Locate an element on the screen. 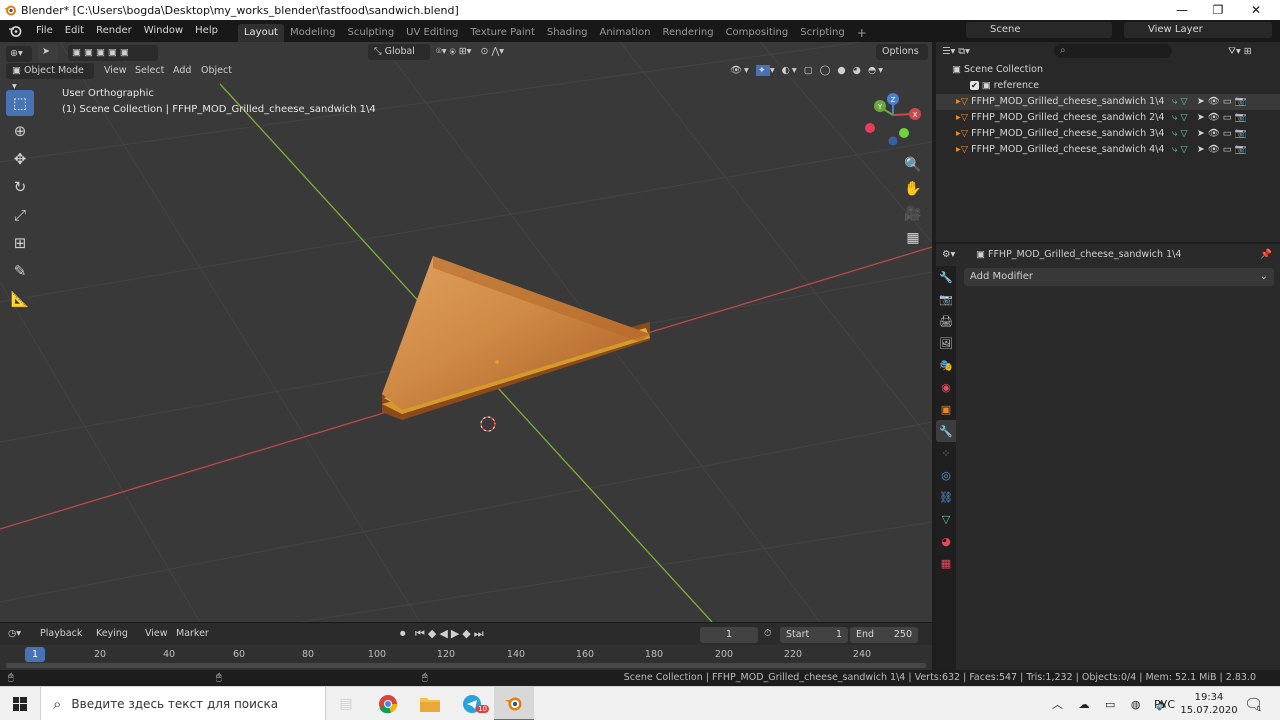 This screenshot has width=1280, height=720. select-mode-buttons: ▣▣▣▣▣ is located at coordinates (113, 53).